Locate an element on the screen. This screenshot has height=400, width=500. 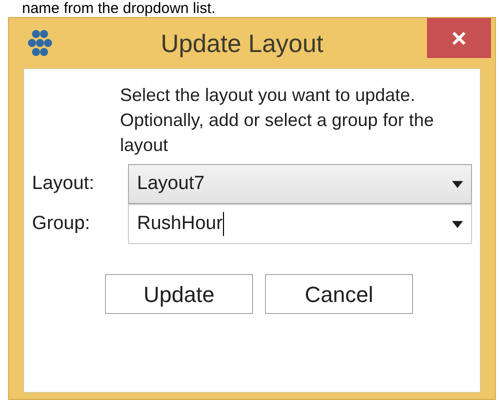
document-text: name from the dropdown list. is located at coordinates (118, 8).